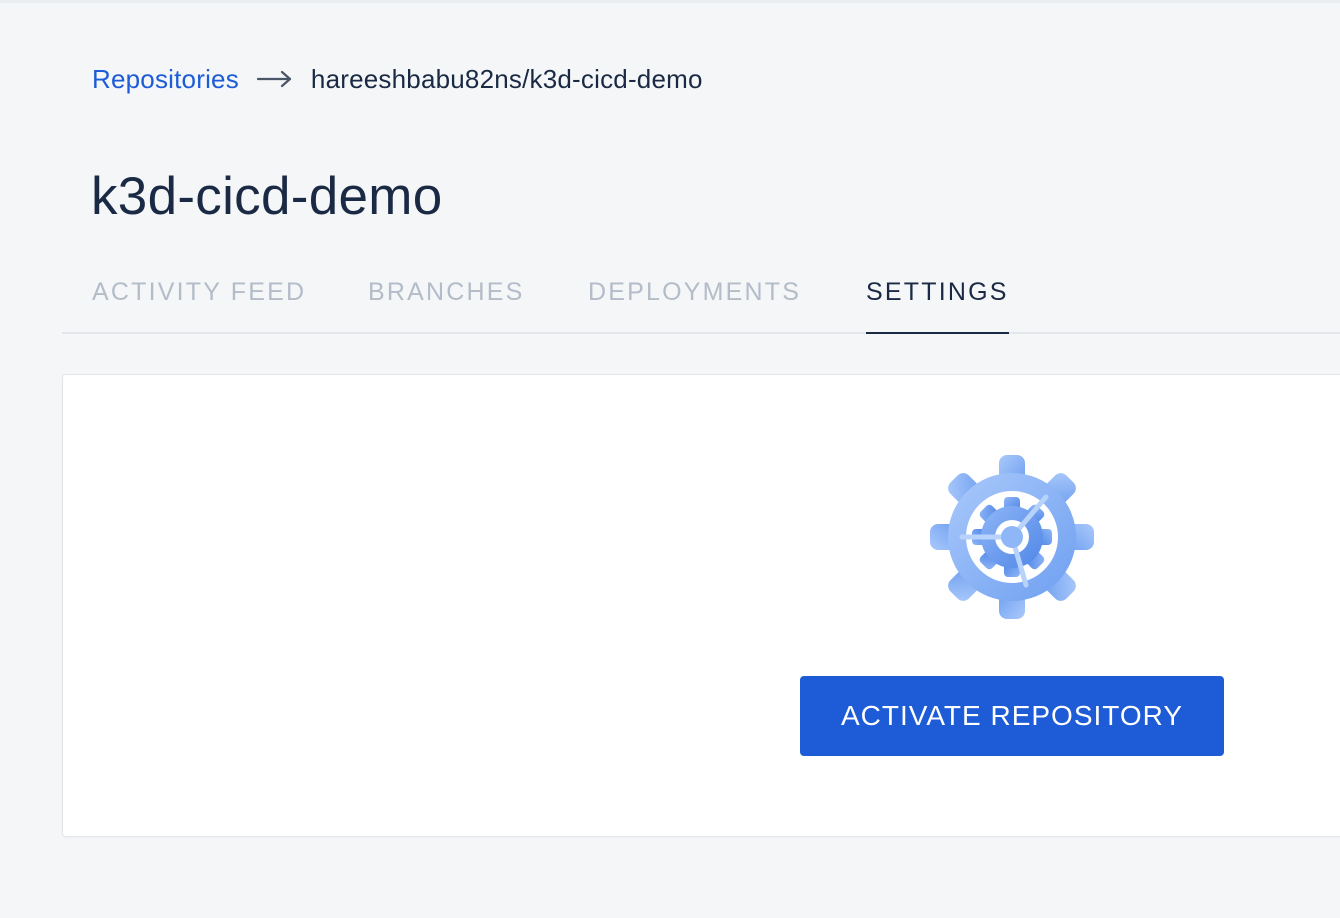 The image size is (1340, 918). Describe the element at coordinates (1012, 716) in the screenshot. I see `activate-repository-button: ACTIVATE REPOSITORY` at that location.